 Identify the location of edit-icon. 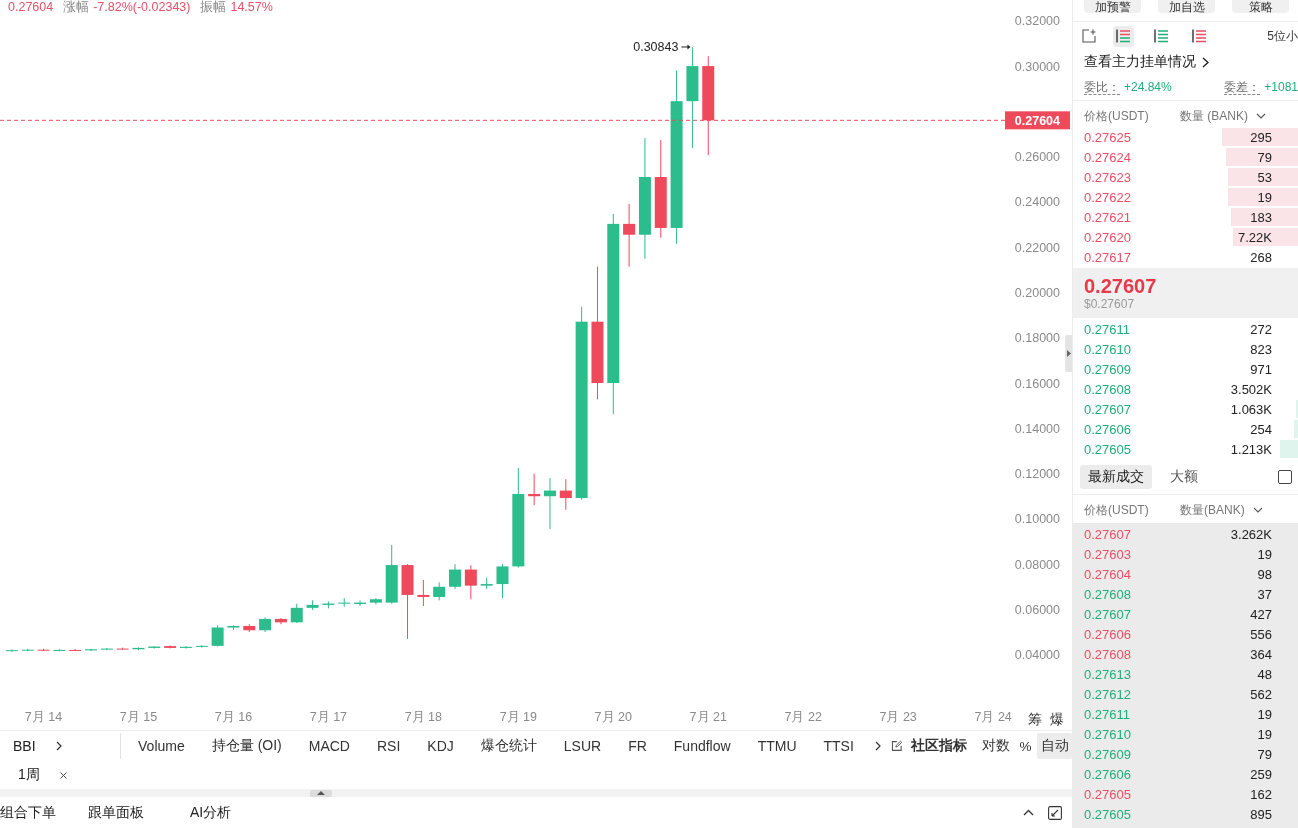
(897, 746).